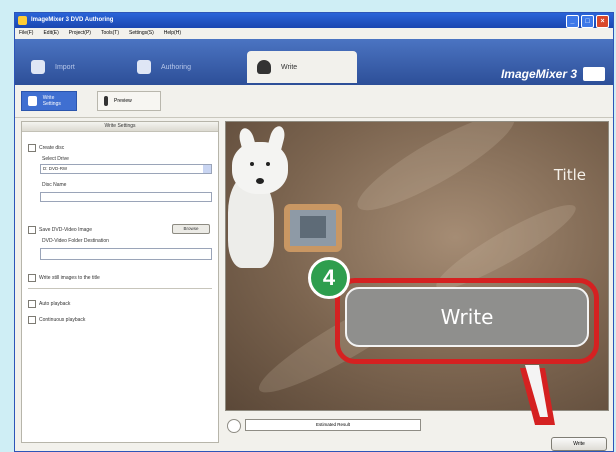 The width and height of the screenshot is (616, 452). I want to click on callout-pointer, so click(537, 395).